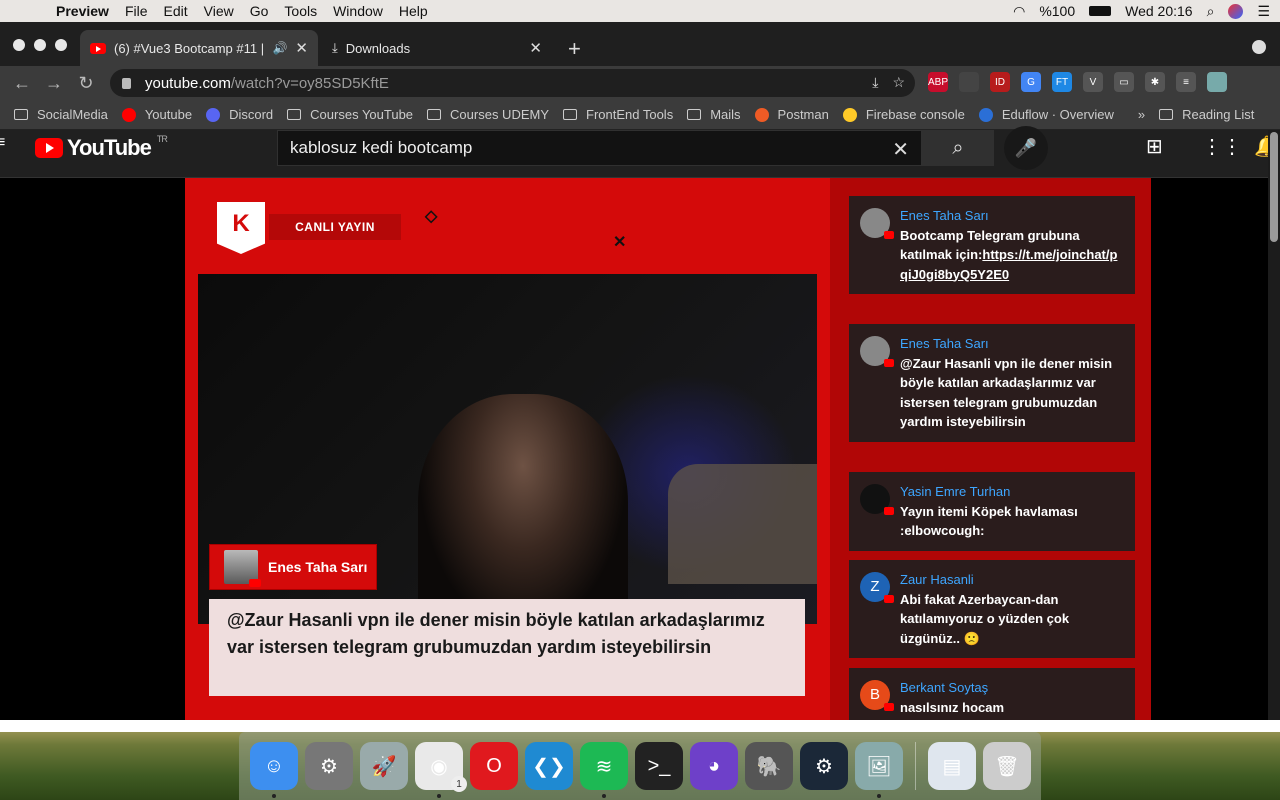 This screenshot has height=800, width=1280. I want to click on terminal-icon: >_, so click(659, 766).